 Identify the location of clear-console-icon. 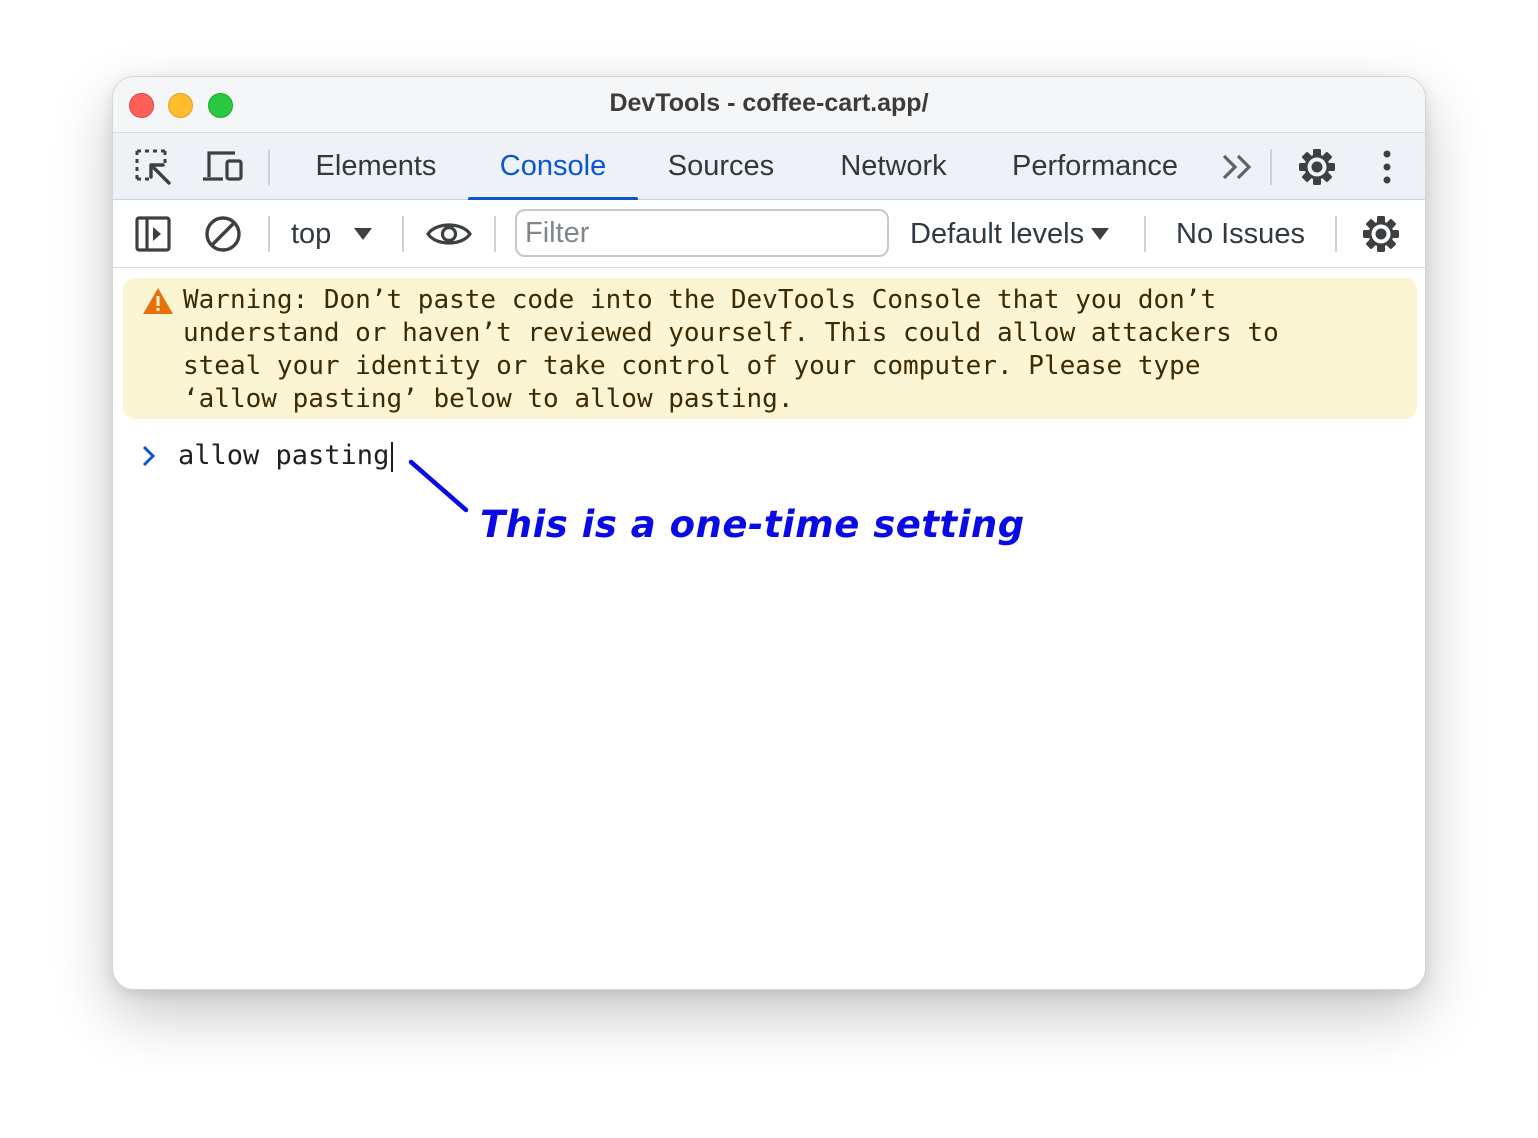
(223, 234).